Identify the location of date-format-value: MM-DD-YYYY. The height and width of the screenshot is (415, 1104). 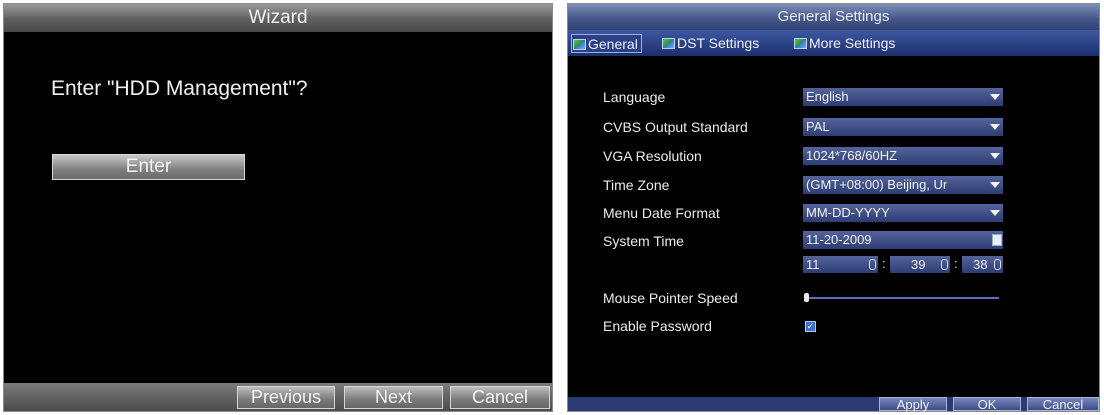
(848, 212).